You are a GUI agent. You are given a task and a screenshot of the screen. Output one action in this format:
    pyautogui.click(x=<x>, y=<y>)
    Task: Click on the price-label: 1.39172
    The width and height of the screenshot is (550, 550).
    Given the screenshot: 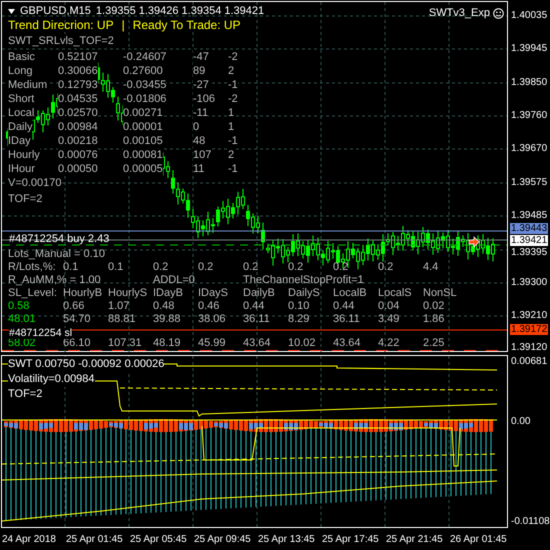 What is the action you would take?
    pyautogui.click(x=529, y=329)
    